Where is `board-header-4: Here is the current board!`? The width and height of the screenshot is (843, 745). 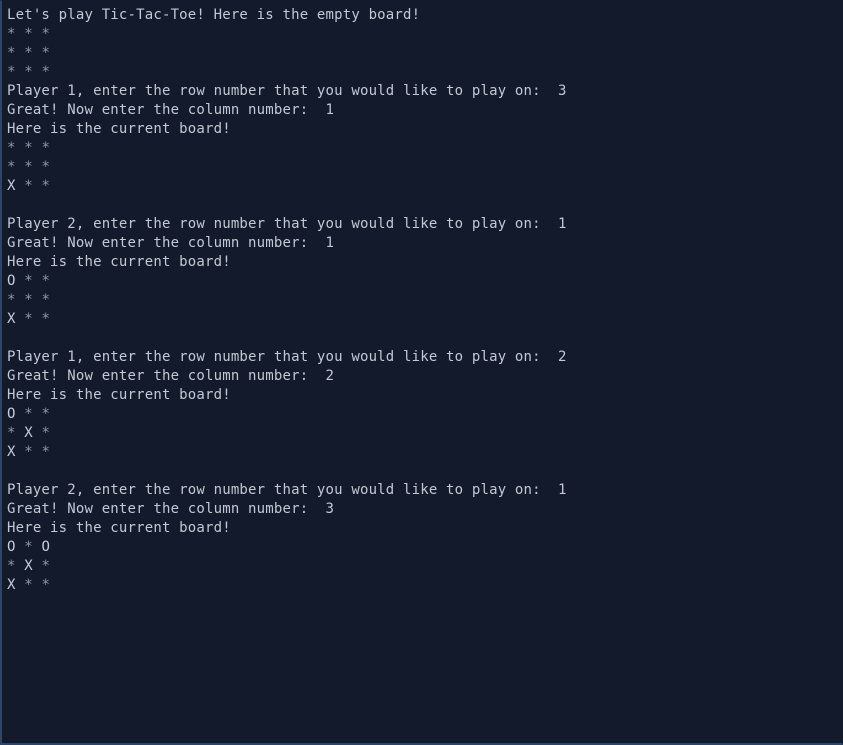 board-header-4: Here is the current board! is located at coordinates (119, 528).